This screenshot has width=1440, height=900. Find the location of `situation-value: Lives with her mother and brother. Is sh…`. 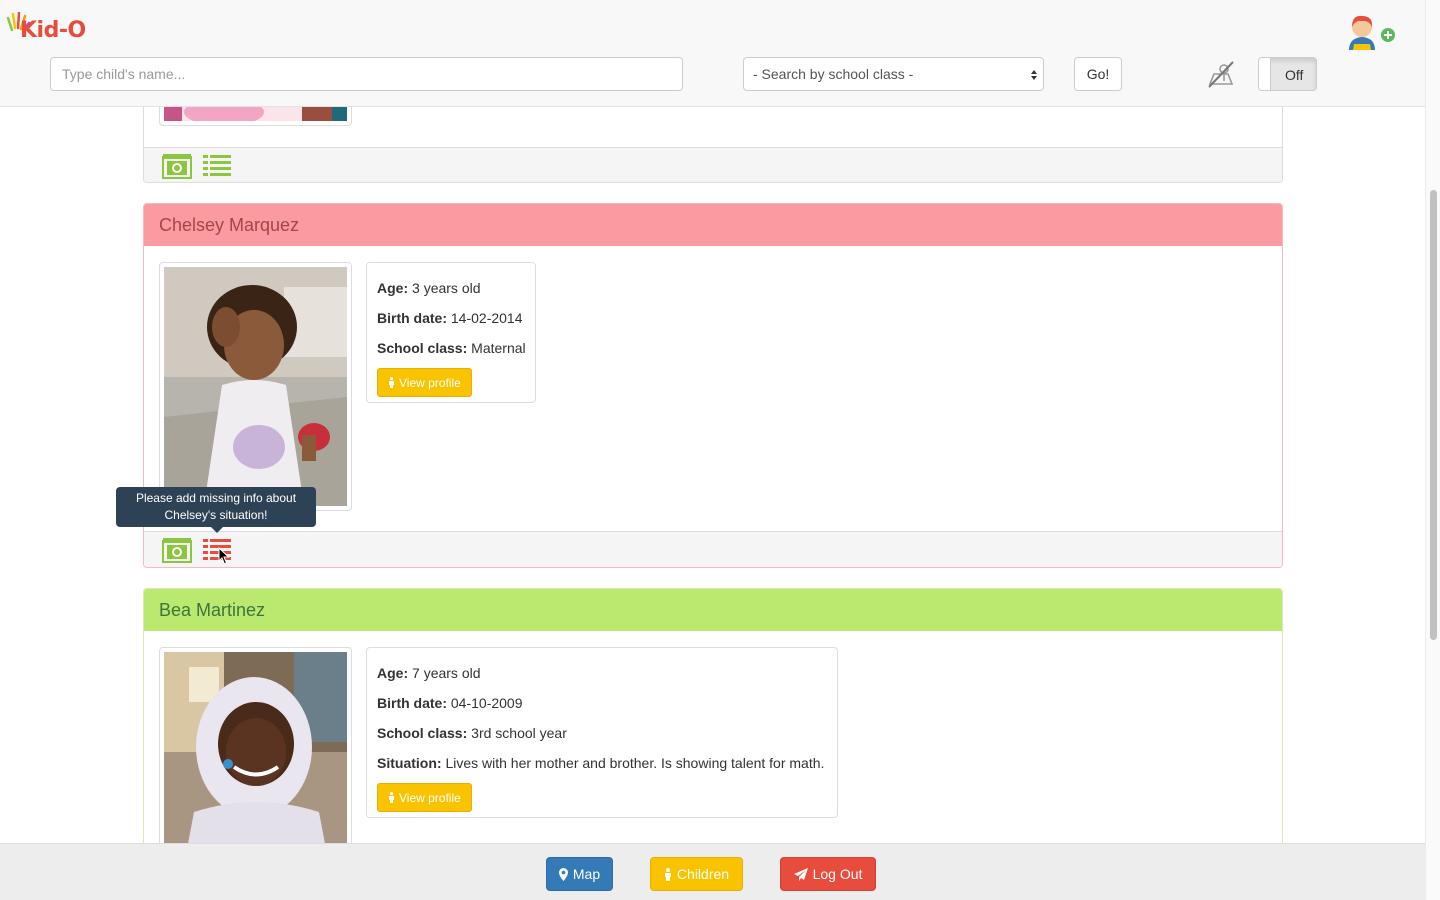

situation-value: Lives with her mother and brother. Is sh… is located at coordinates (635, 763).